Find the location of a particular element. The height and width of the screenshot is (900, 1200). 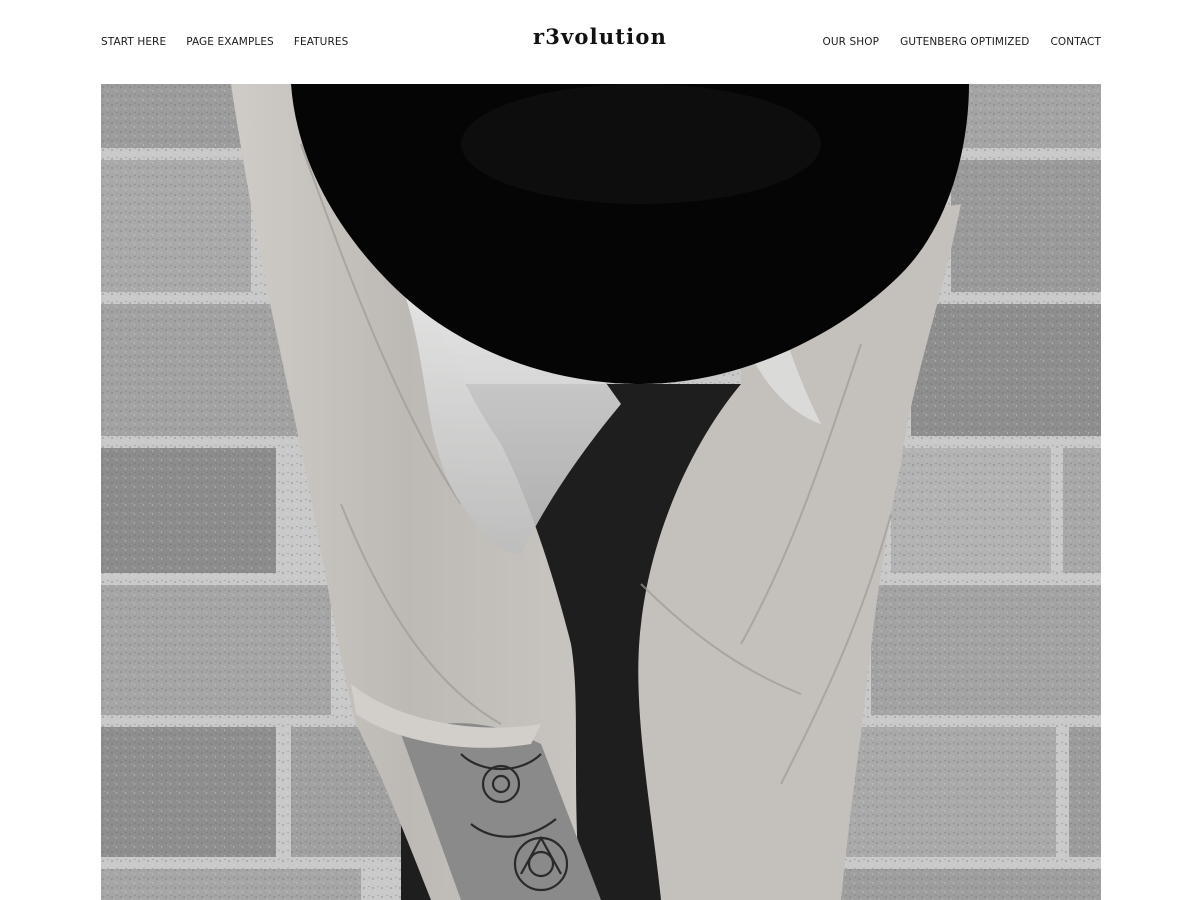

nav-link-our-shop: OUR SHOP is located at coordinates (851, 42).